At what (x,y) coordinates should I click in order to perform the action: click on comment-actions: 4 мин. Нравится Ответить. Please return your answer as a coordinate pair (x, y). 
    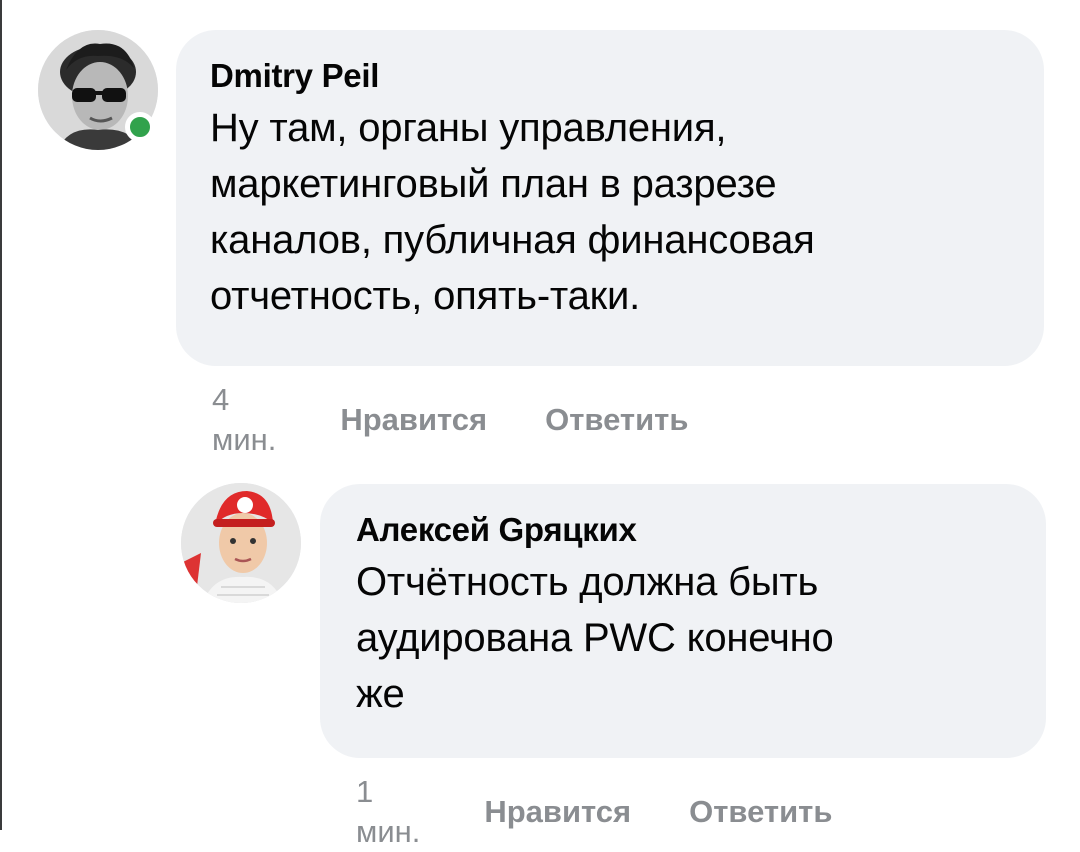
    Looking at the image, I should click on (450, 420).